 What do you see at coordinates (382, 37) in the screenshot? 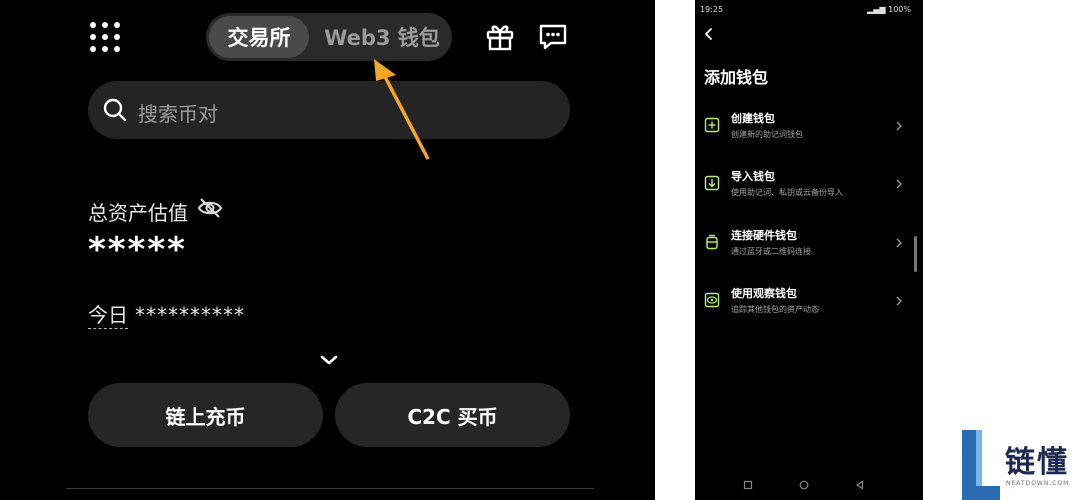
I see `tab-web3-wallet: Web3 钱包` at bounding box center [382, 37].